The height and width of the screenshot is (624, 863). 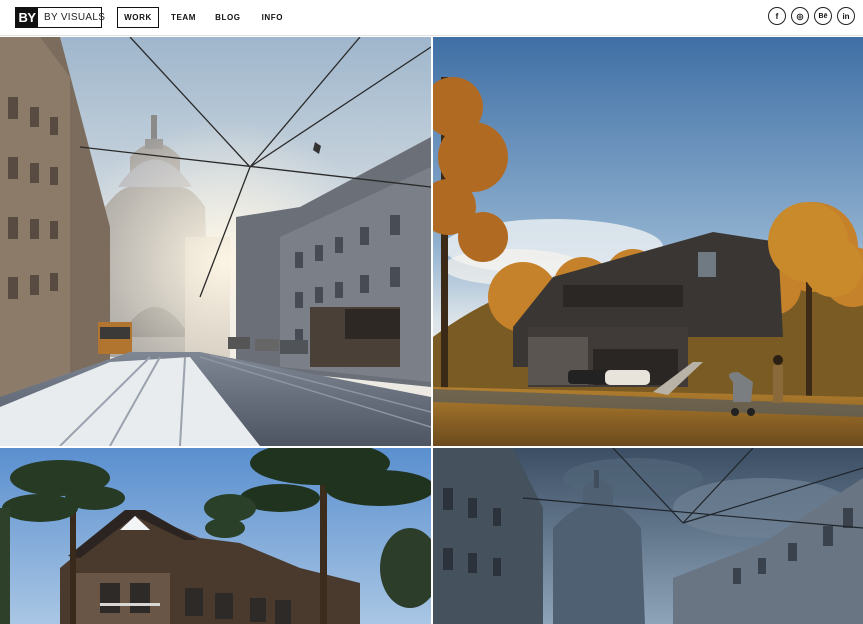 What do you see at coordinates (777, 16) in the screenshot?
I see `facebook-icon: f` at bounding box center [777, 16].